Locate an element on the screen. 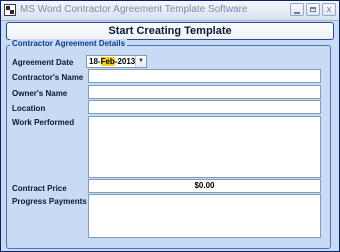 The image size is (340, 252). date-month: Feb is located at coordinates (107, 61).